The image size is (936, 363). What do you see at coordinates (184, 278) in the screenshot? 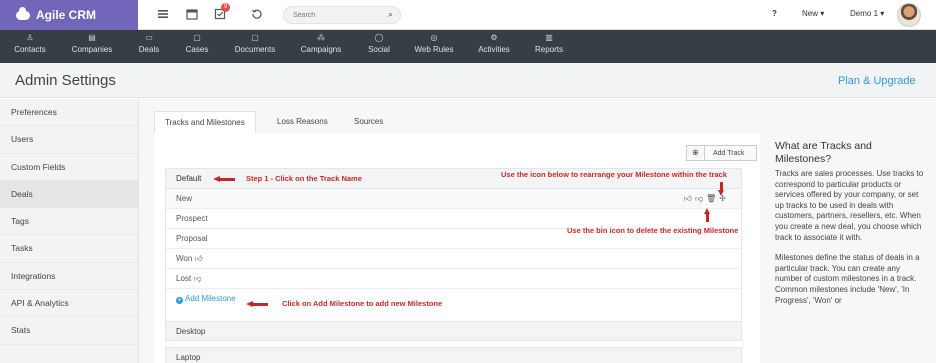
I see `milestone-label: Lost` at bounding box center [184, 278].